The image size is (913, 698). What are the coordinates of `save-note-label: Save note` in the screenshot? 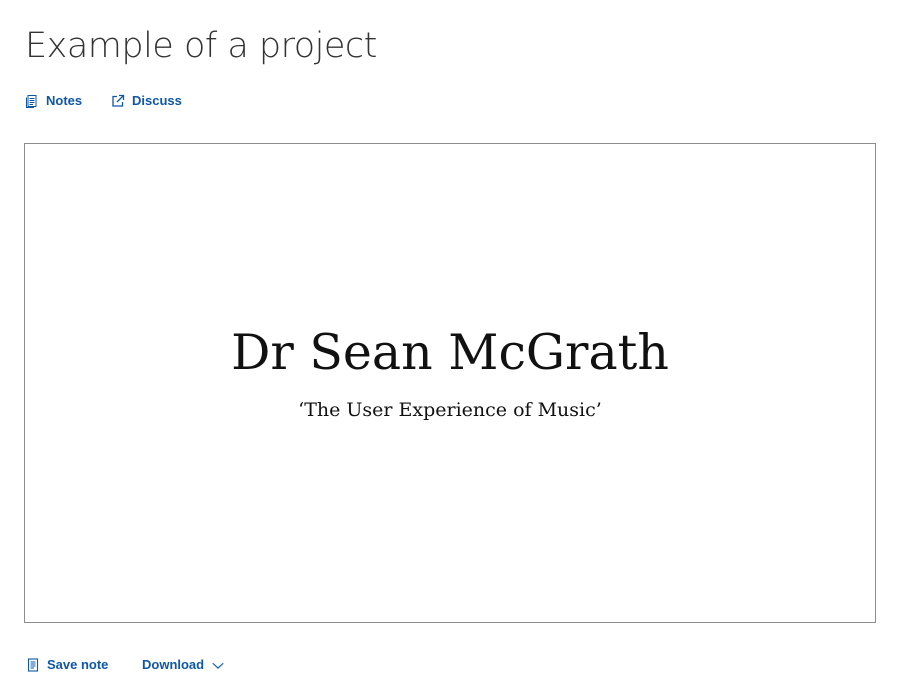 It's located at (78, 664).